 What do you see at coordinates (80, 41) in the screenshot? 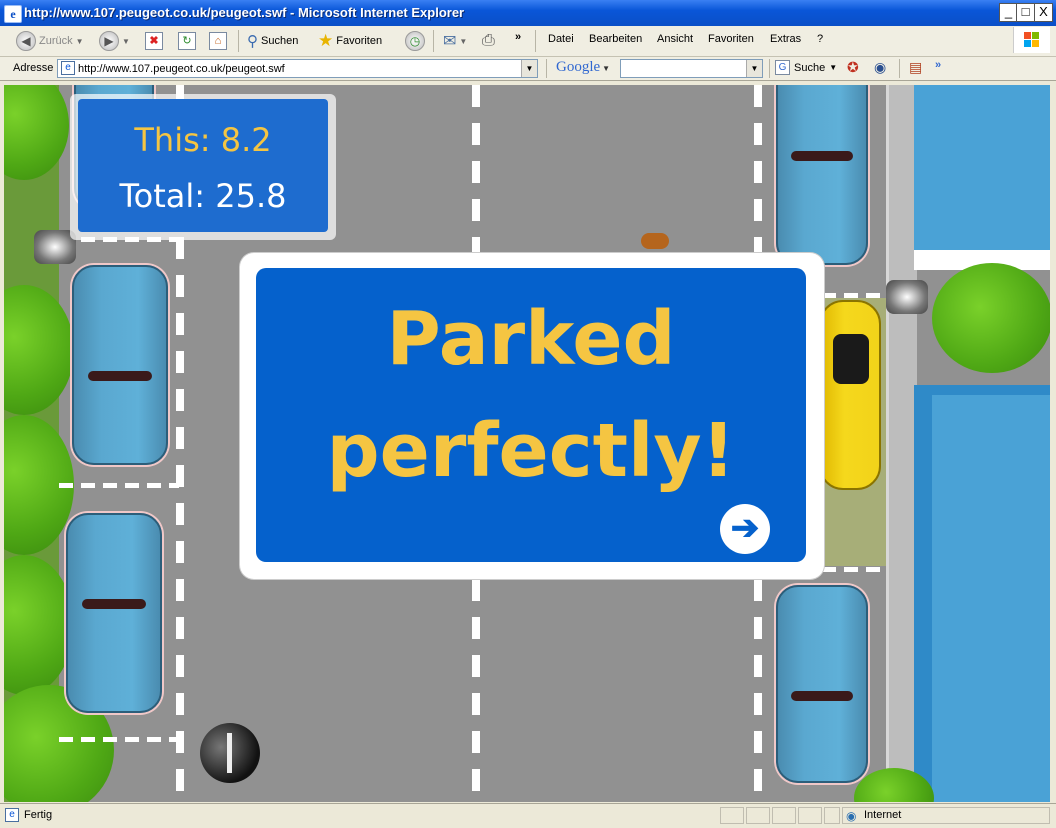
I see `back-dropdown-icon: ▼` at bounding box center [80, 41].